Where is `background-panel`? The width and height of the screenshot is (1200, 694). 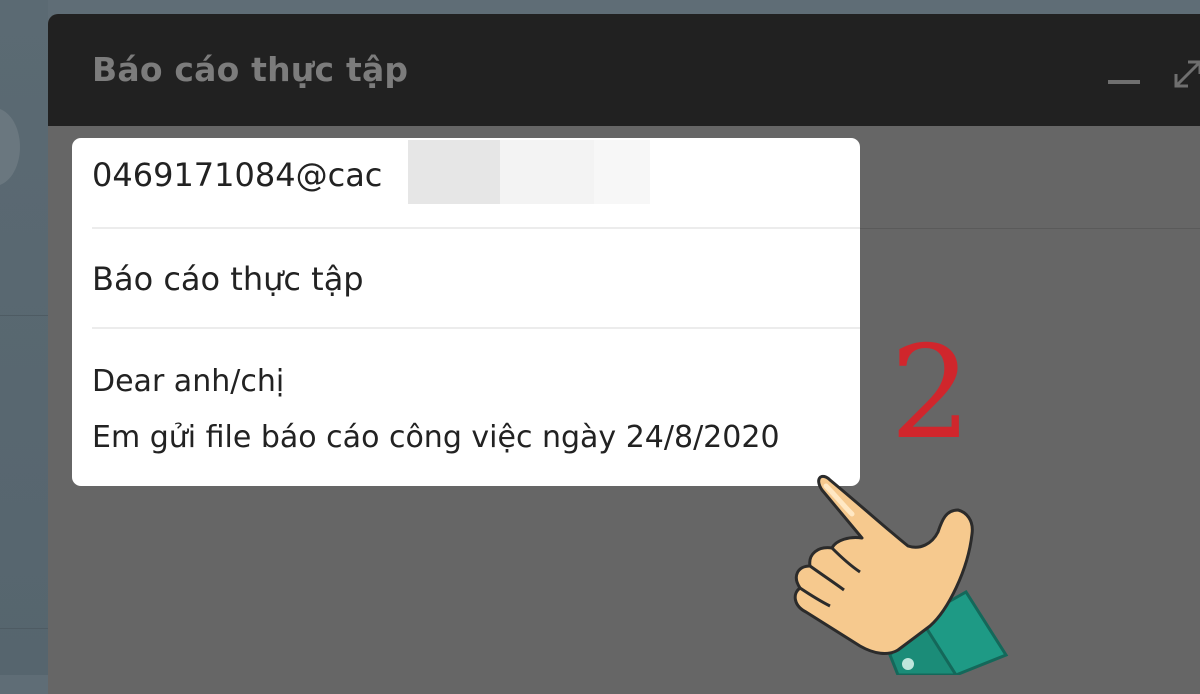 background-panel is located at coordinates (24, 337).